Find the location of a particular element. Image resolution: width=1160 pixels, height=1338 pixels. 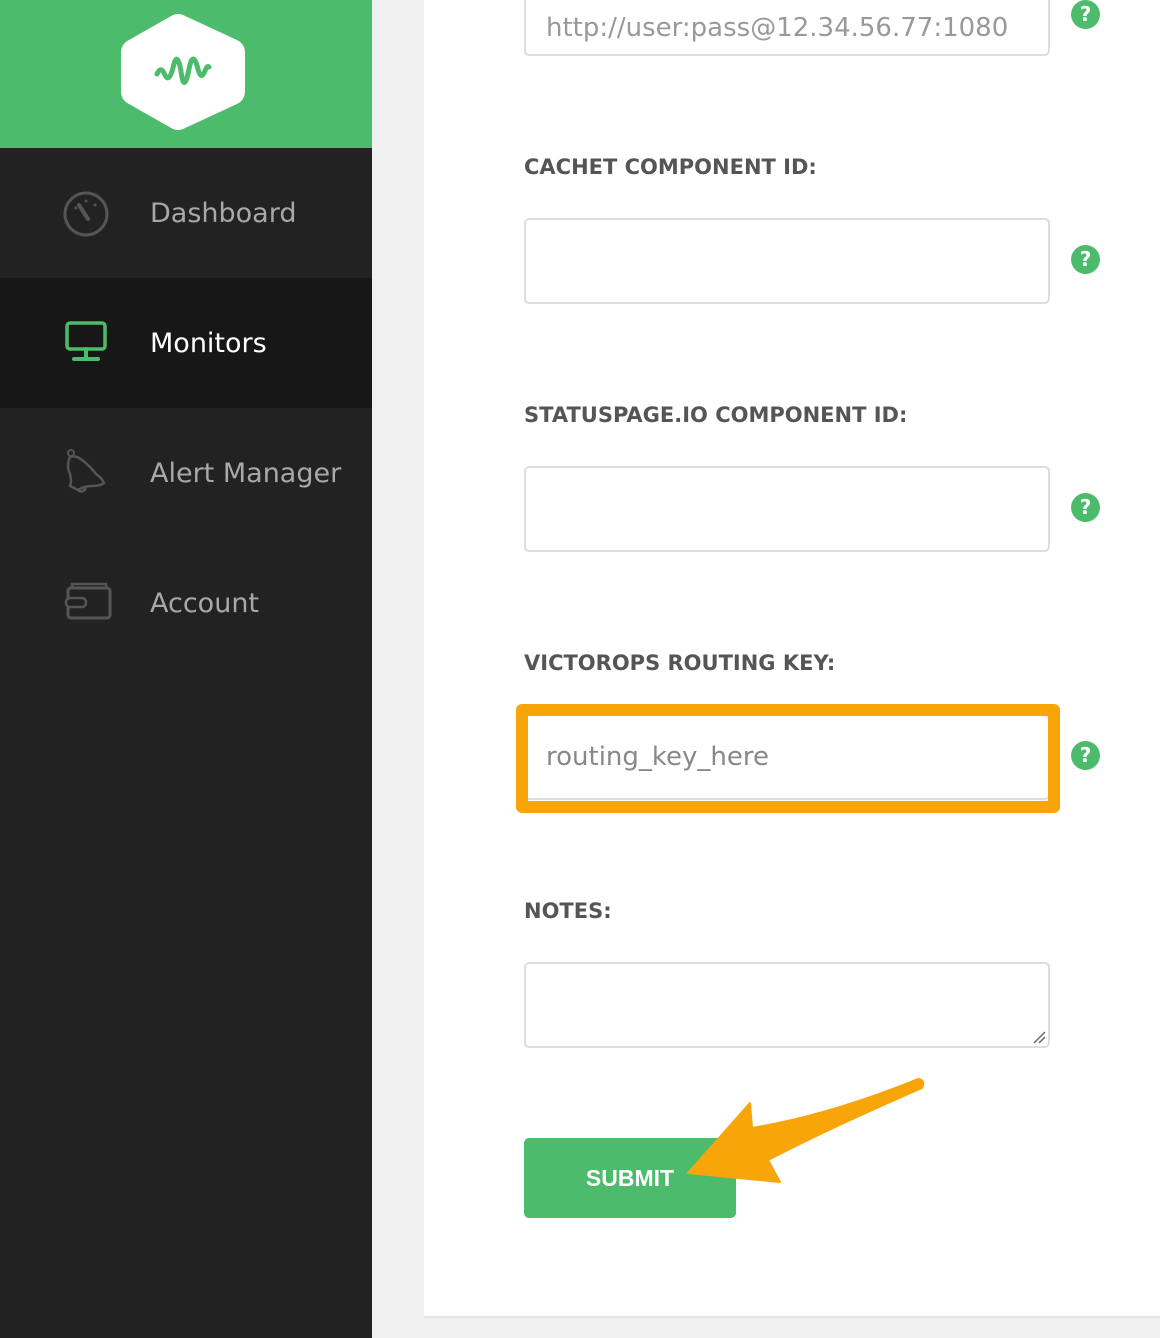

sidebar-item-label: Alert Manager is located at coordinates (246, 473).